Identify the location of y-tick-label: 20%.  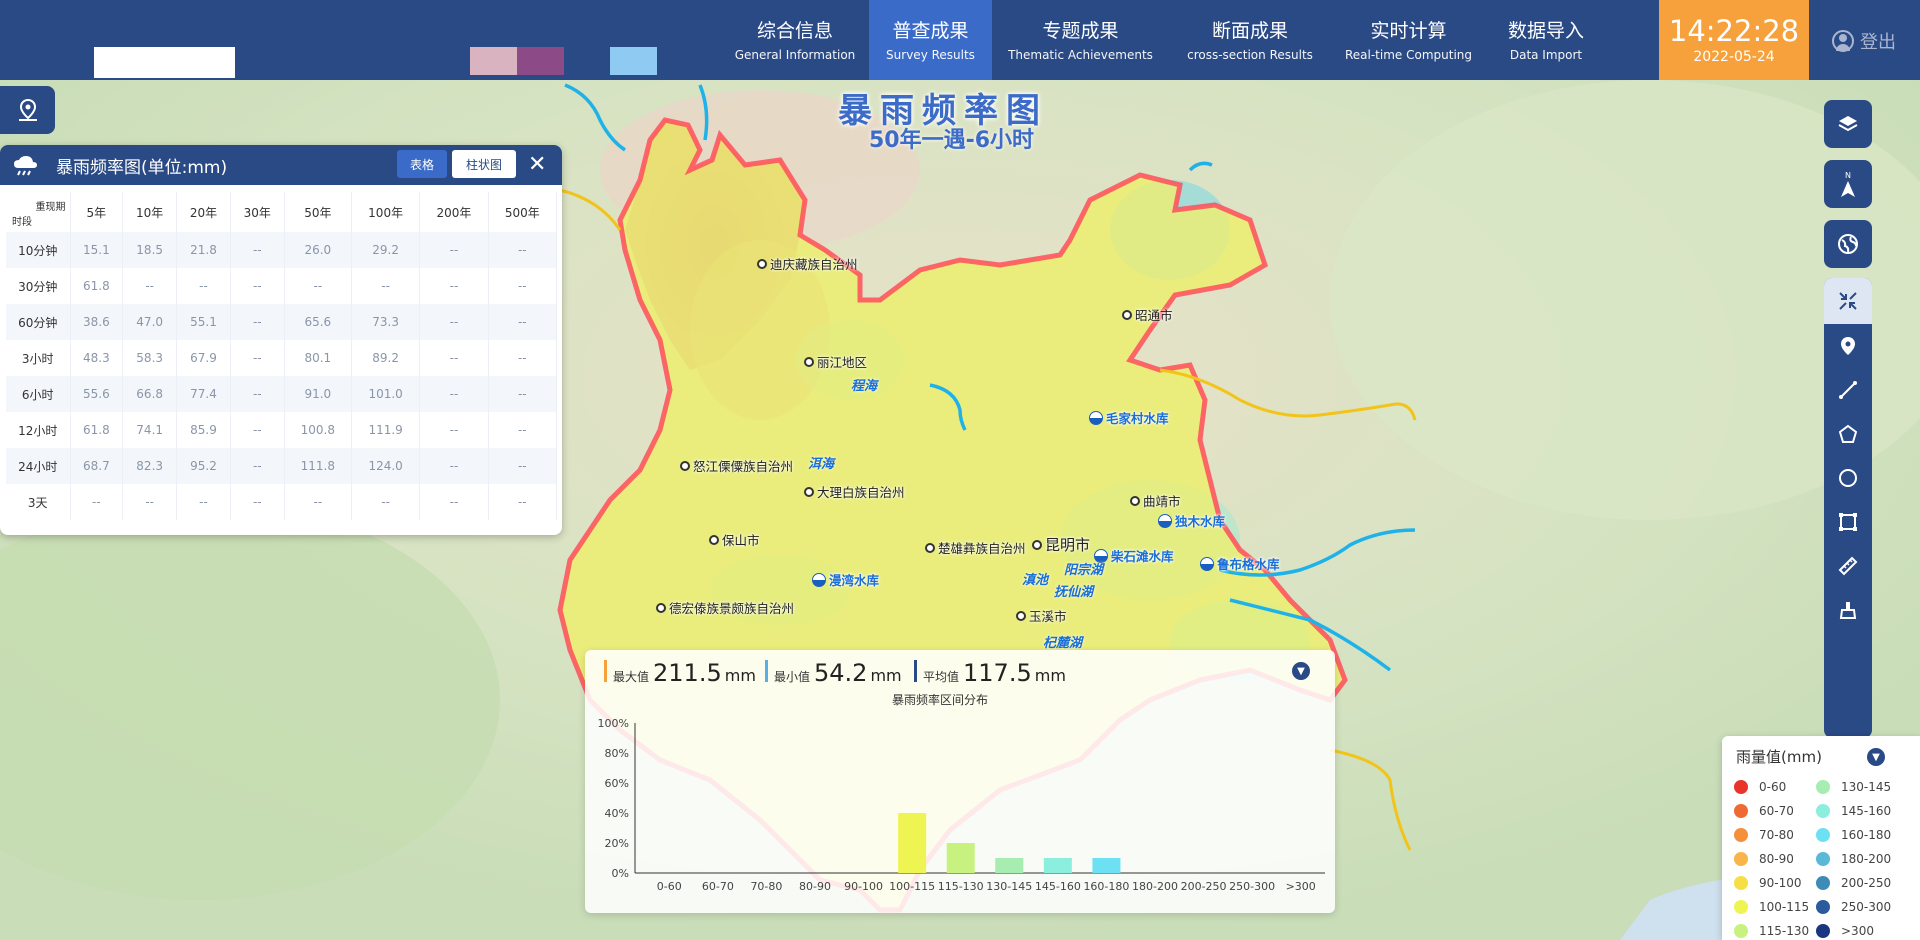
(617, 843).